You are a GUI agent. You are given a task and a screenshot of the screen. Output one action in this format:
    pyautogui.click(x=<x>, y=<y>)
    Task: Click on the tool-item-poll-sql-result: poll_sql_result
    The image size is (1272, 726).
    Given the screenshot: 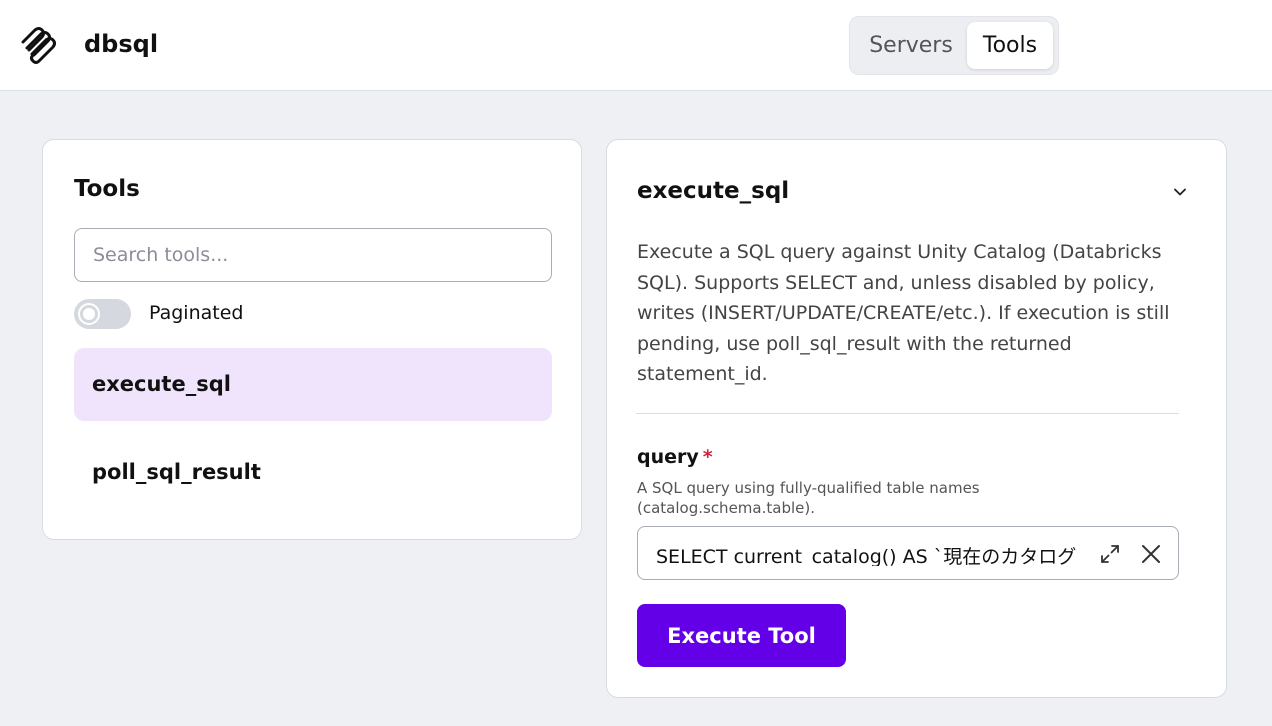 What is the action you would take?
    pyautogui.click(x=313, y=472)
    